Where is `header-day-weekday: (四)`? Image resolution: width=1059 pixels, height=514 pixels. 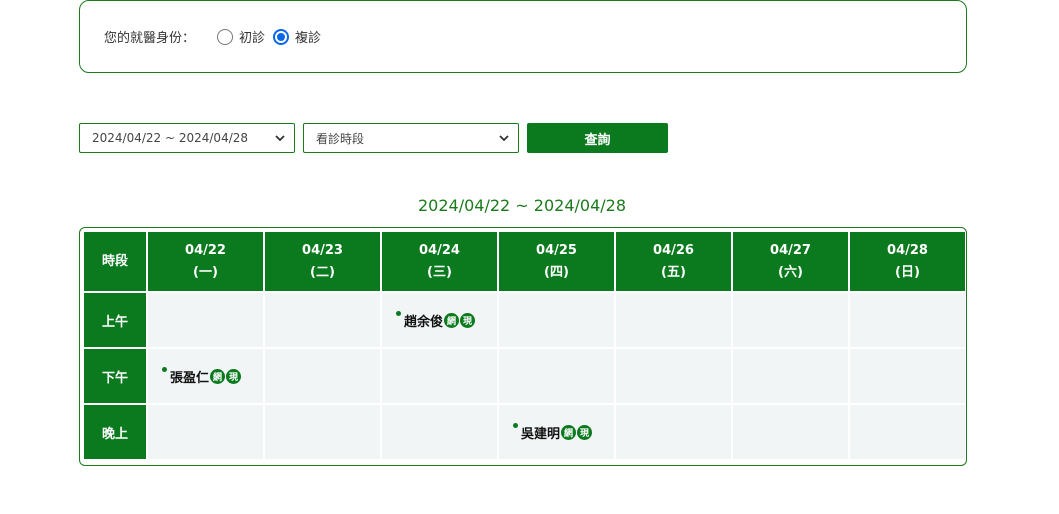
header-day-weekday: (四) is located at coordinates (556, 272).